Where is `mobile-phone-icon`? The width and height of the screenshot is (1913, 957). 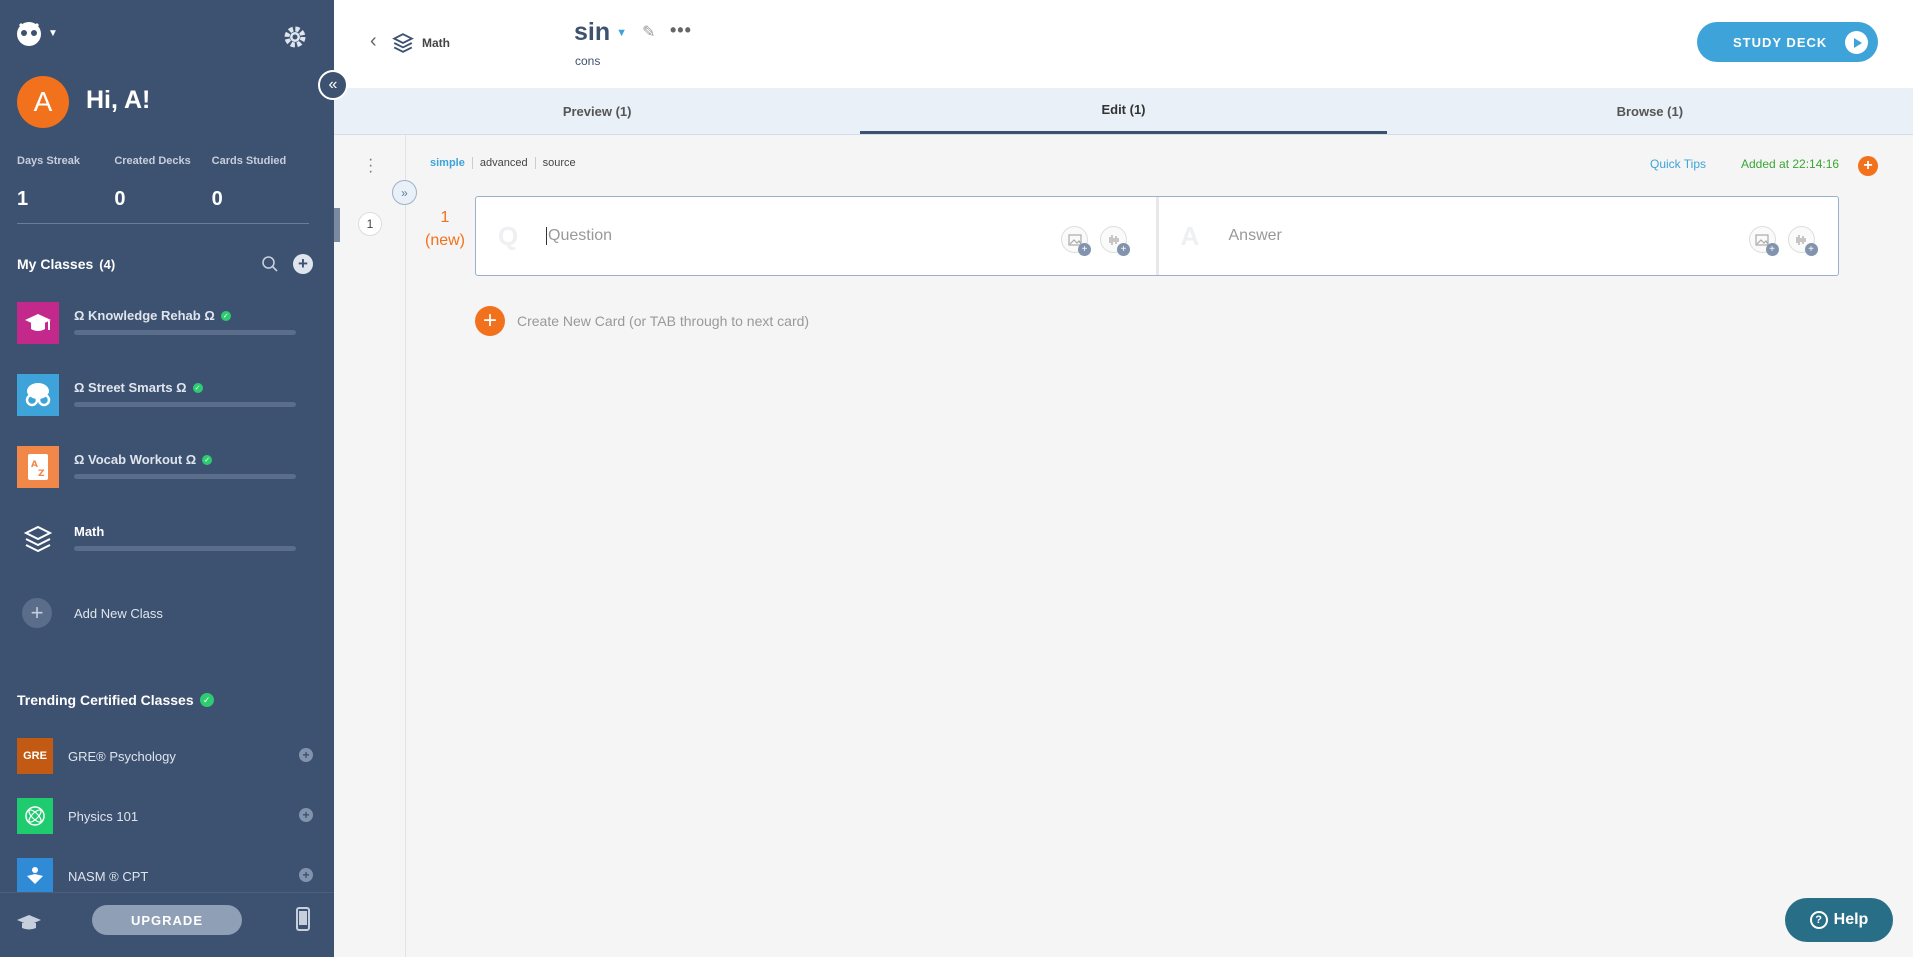 mobile-phone-icon is located at coordinates (303, 919).